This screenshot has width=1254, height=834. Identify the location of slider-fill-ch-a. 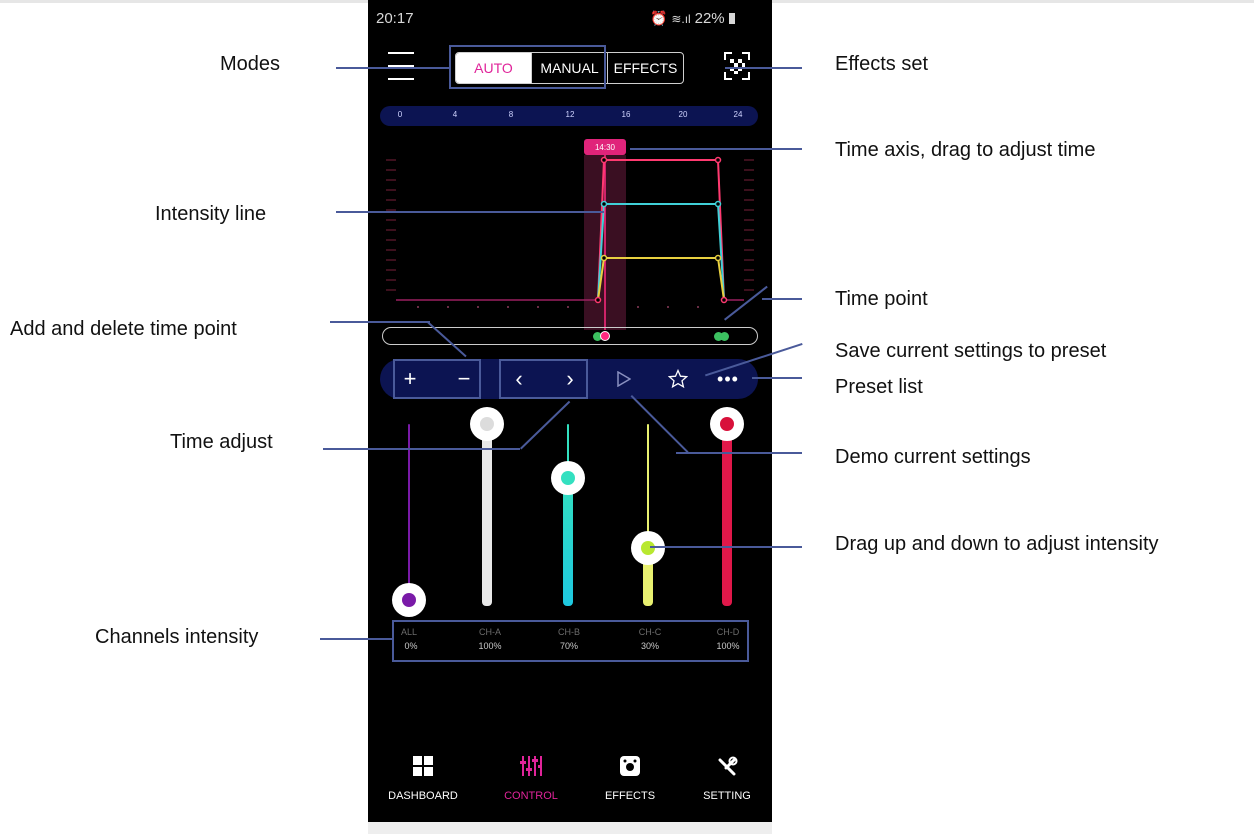
(487, 515).